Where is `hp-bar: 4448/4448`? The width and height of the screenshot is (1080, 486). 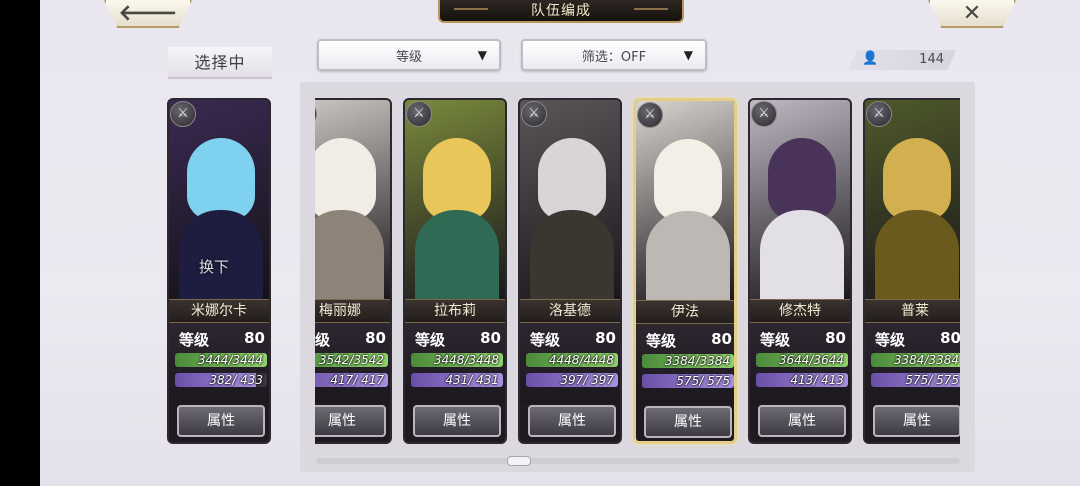
hp-bar: 4448/4448 is located at coordinates (572, 360).